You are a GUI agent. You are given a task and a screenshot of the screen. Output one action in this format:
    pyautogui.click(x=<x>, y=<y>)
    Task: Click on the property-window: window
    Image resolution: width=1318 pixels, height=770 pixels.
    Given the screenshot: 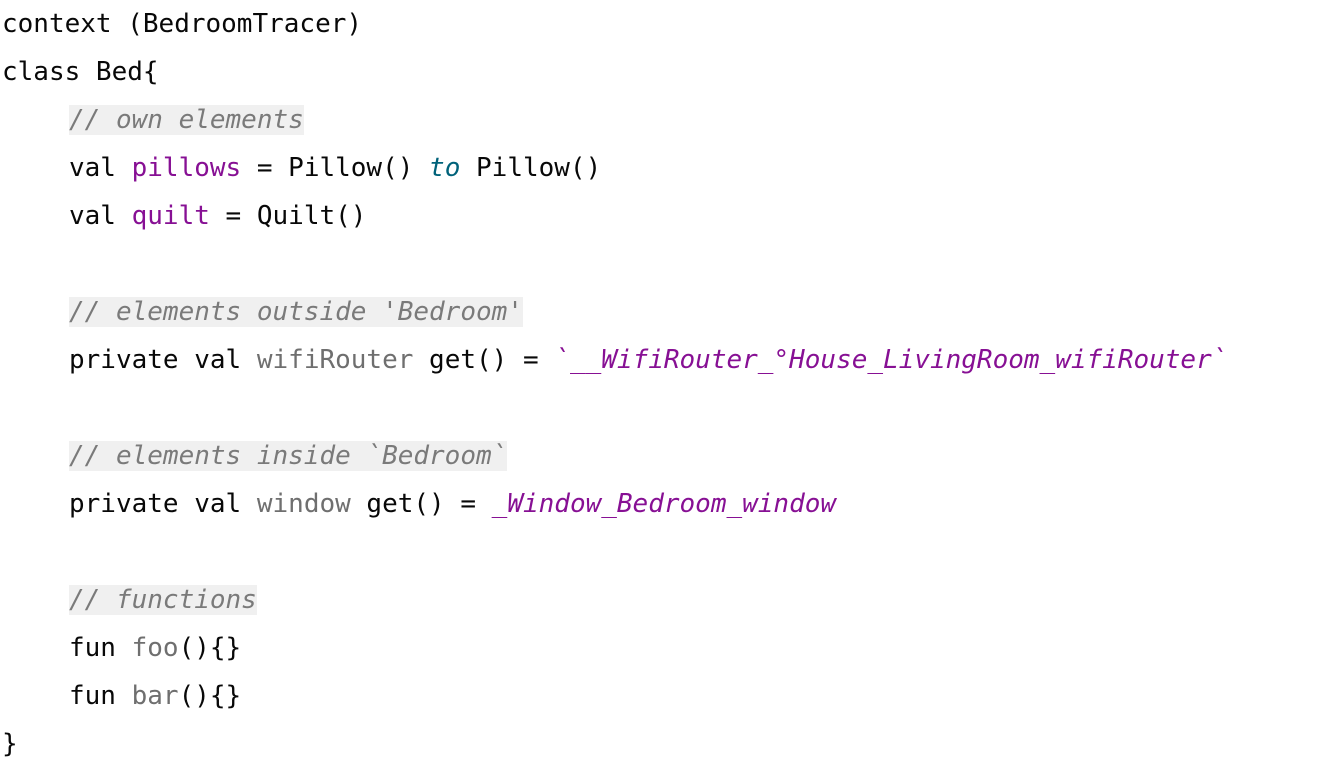 What is the action you would take?
    pyautogui.click(x=303, y=504)
    